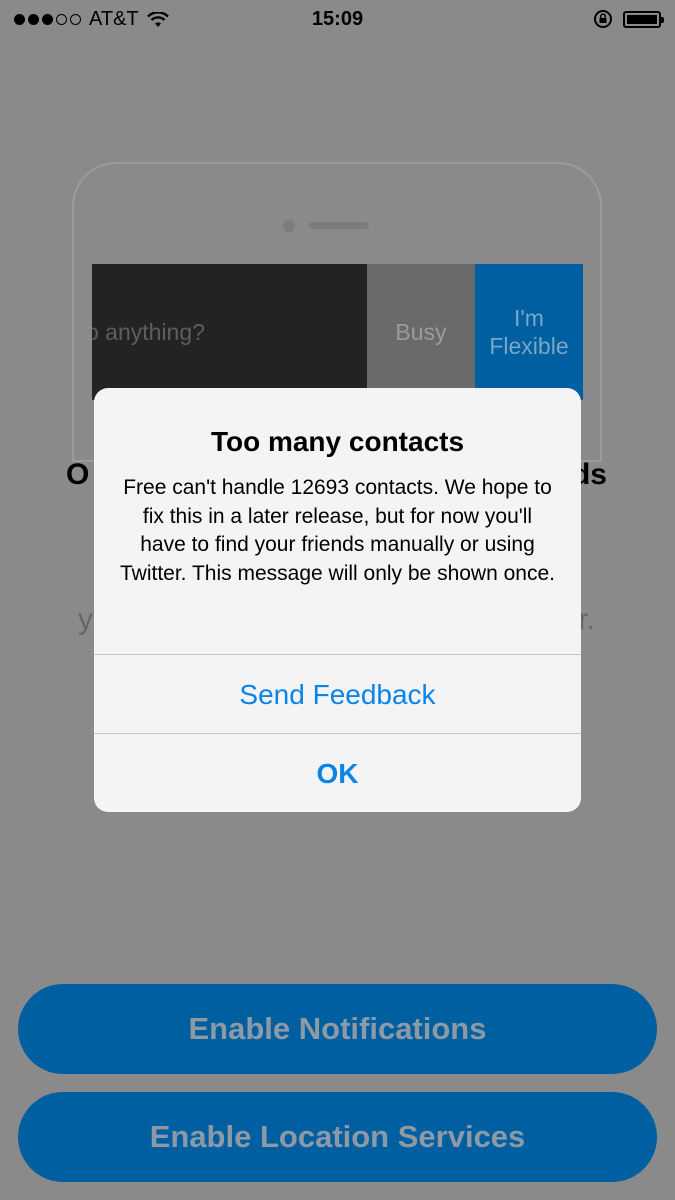 This screenshot has width=675, height=1200. I want to click on enable-notifications-button: Enable Notifications, so click(337, 1029).